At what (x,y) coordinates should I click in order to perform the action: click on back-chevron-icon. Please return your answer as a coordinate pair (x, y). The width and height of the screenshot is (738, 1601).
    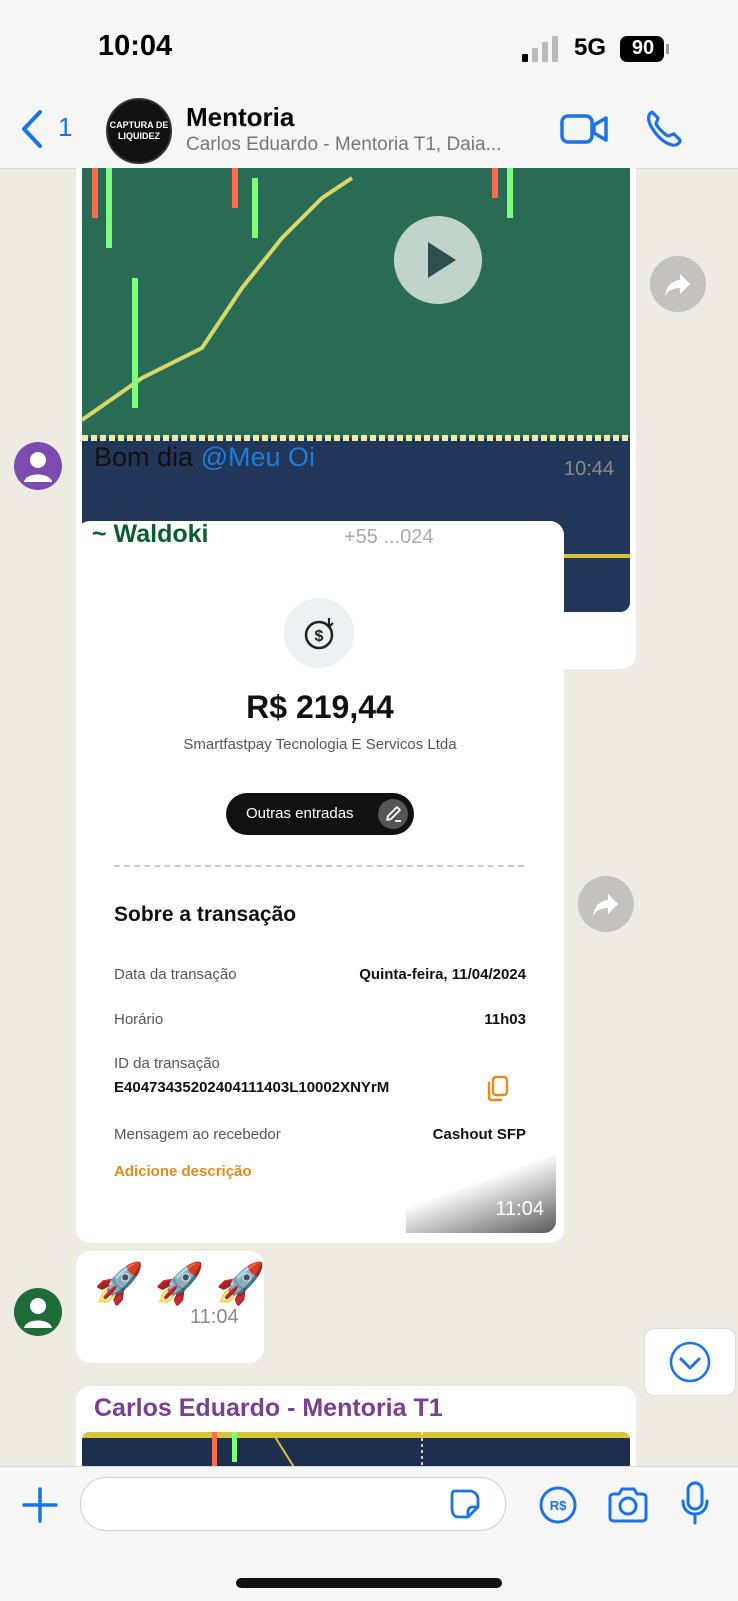
    Looking at the image, I should click on (33, 129).